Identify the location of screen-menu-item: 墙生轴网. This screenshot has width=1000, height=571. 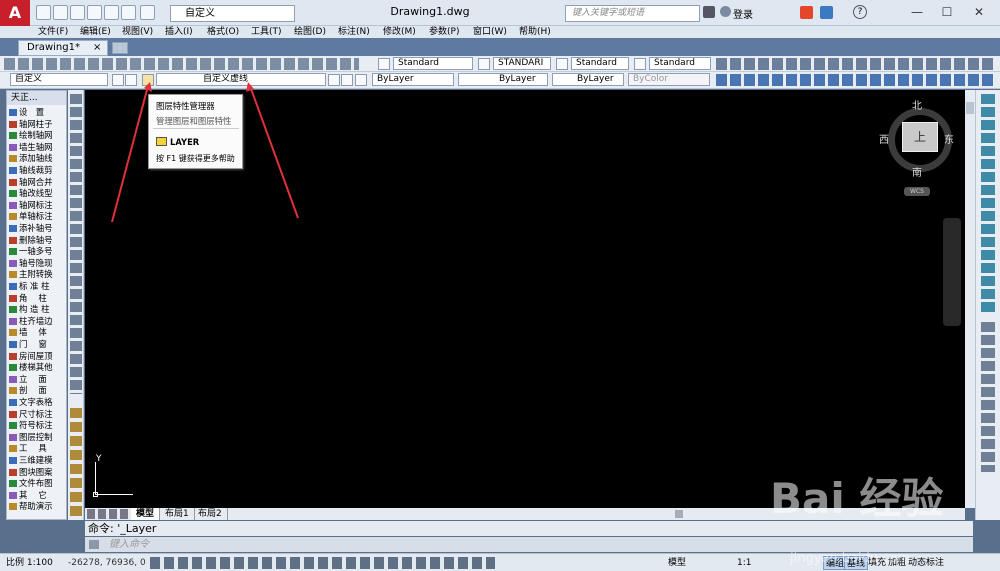
(36, 147).